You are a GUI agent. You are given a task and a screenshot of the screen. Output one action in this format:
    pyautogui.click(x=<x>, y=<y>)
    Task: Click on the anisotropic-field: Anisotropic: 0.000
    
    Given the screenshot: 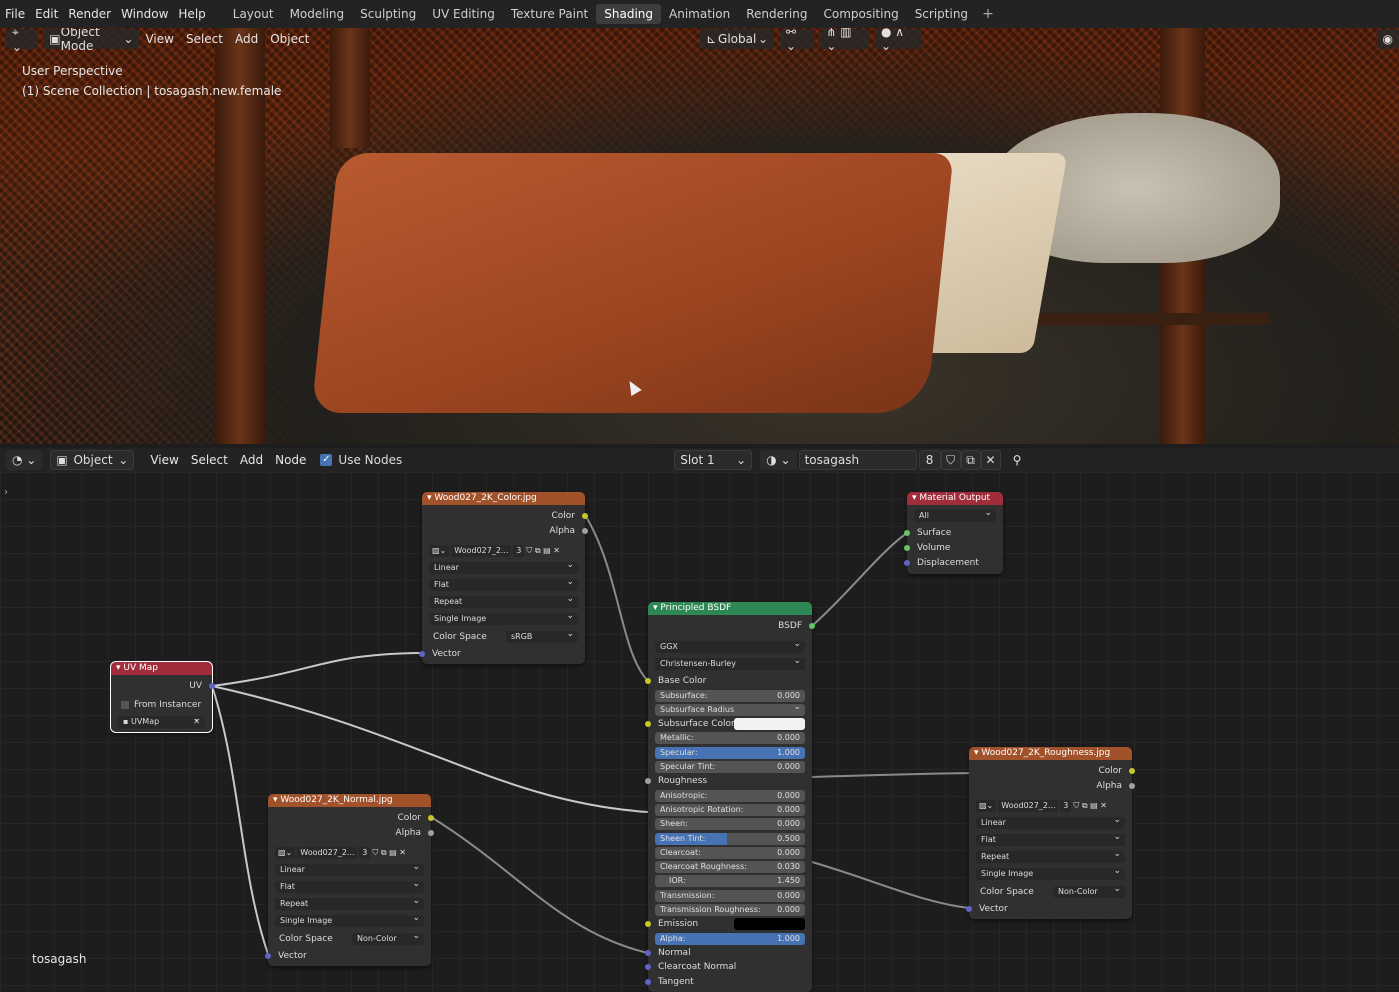 What is the action you would take?
    pyautogui.click(x=730, y=796)
    